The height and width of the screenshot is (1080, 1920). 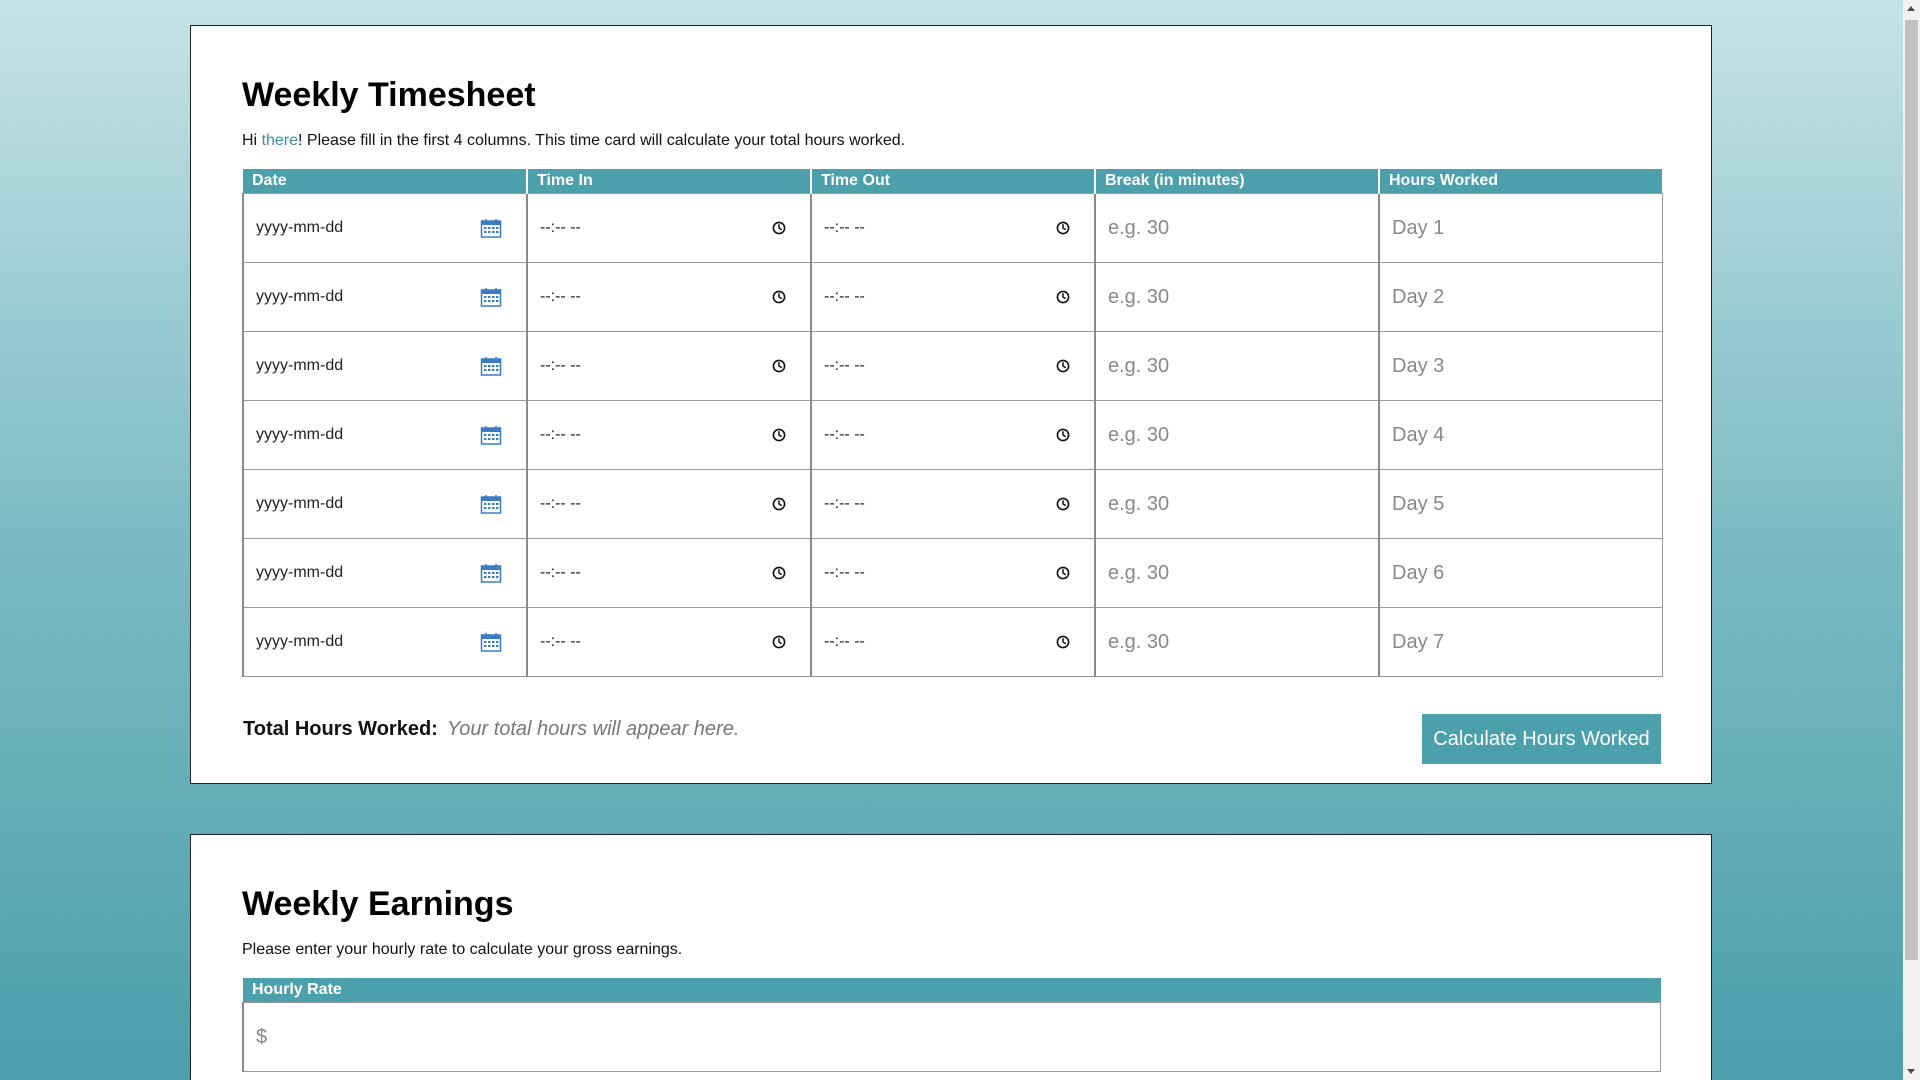 What do you see at coordinates (280, 140) in the screenshot?
I see `intro-name-link: there` at bounding box center [280, 140].